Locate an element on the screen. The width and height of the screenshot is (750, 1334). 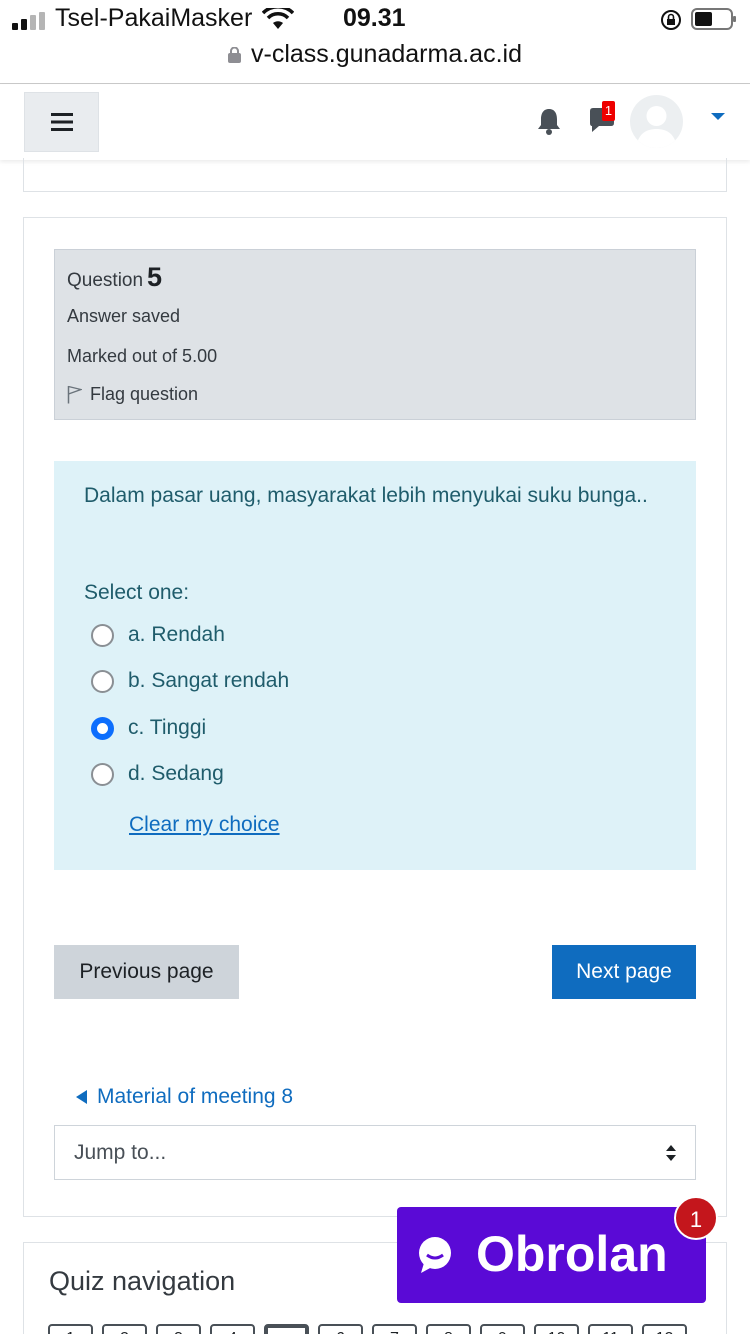
chat-widget-label: Obrolan is located at coordinates (572, 1254).